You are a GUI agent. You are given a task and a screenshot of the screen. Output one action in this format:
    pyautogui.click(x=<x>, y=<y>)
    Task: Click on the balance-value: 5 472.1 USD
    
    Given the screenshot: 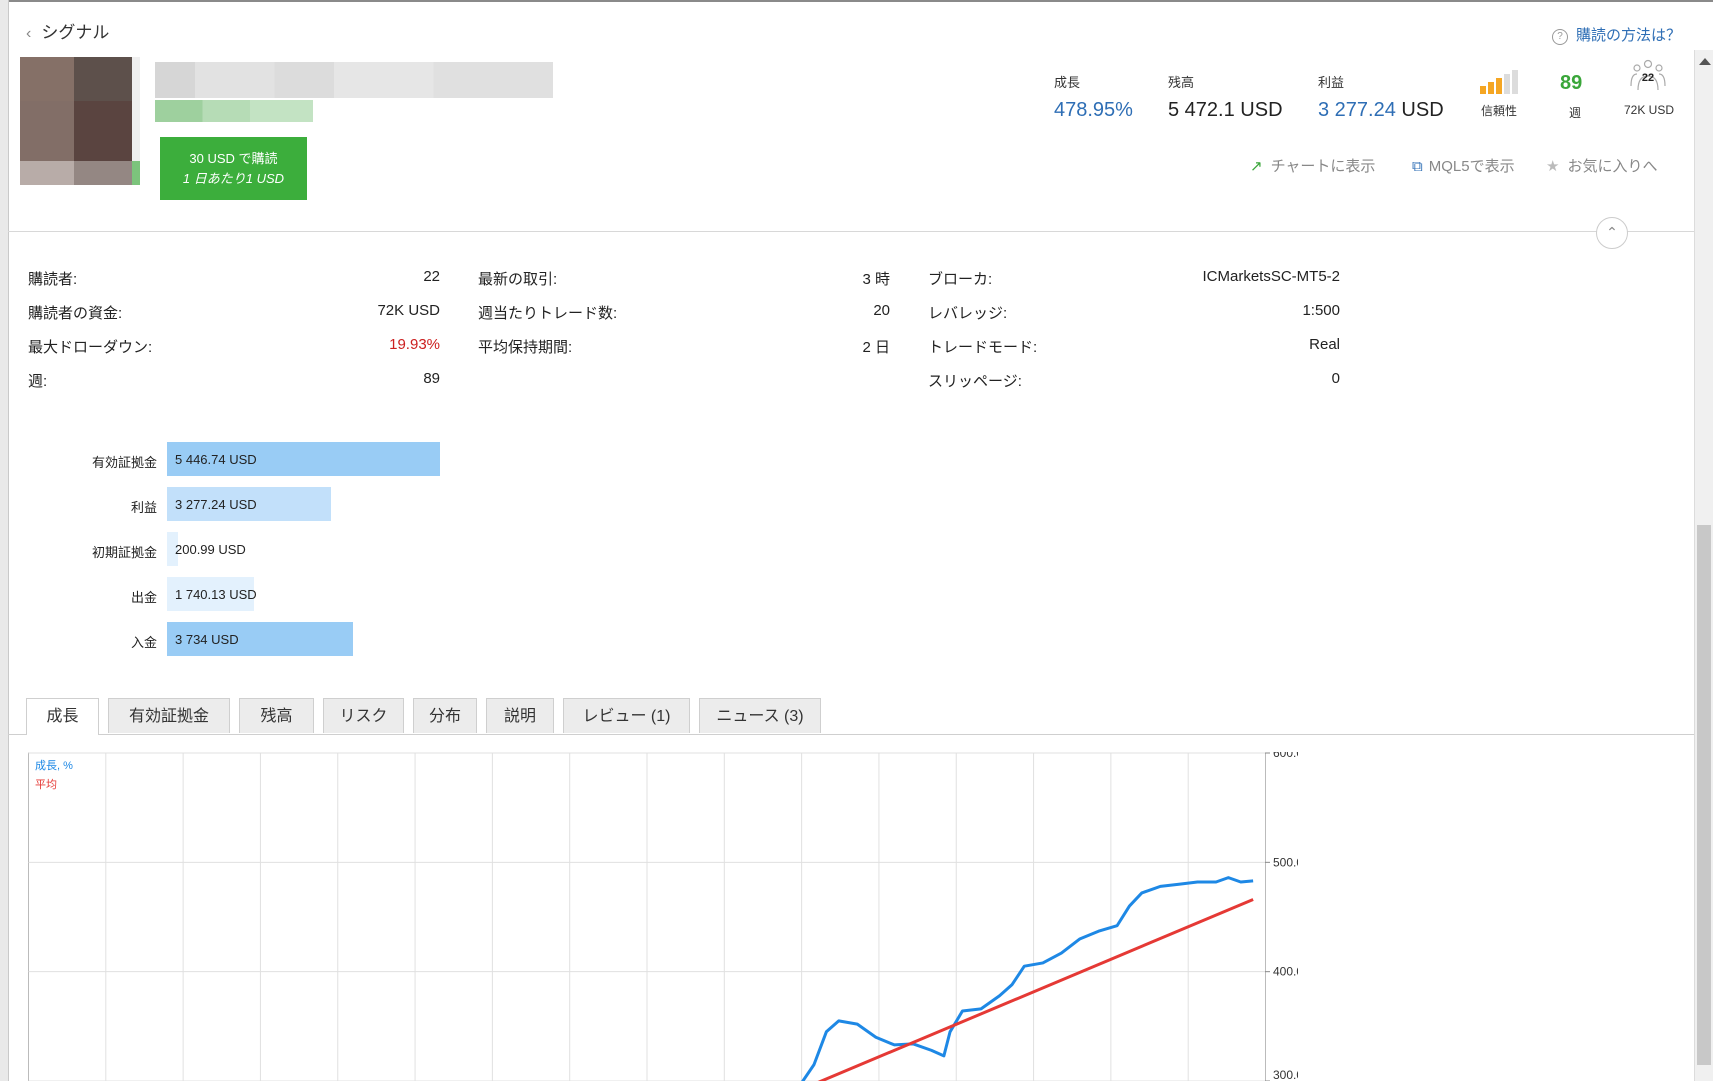 What is the action you would take?
    pyautogui.click(x=1225, y=110)
    